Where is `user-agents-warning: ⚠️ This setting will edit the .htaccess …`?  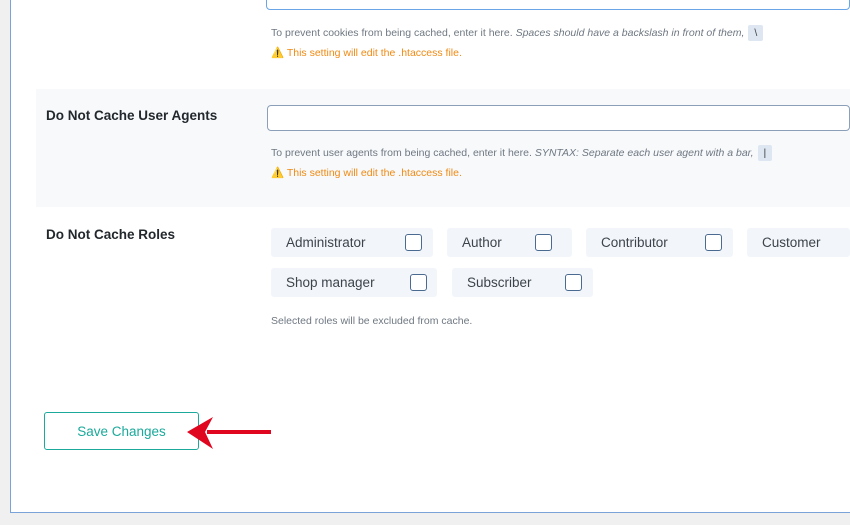
user-agents-warning: ⚠️ This setting will edit the .htaccess … is located at coordinates (366, 173).